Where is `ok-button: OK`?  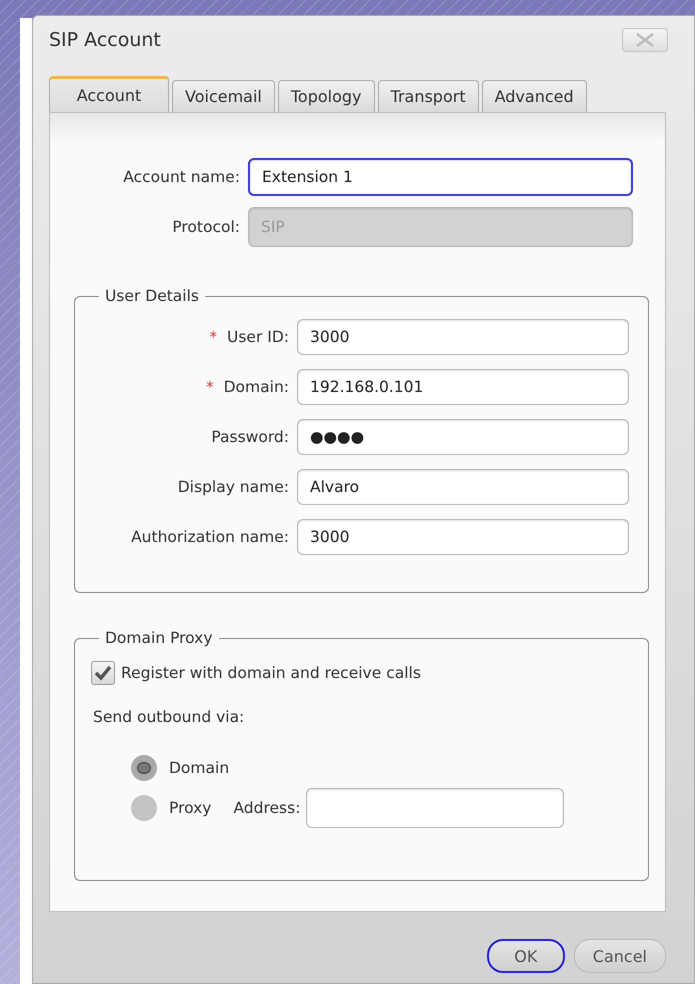 ok-button: OK is located at coordinates (525, 956).